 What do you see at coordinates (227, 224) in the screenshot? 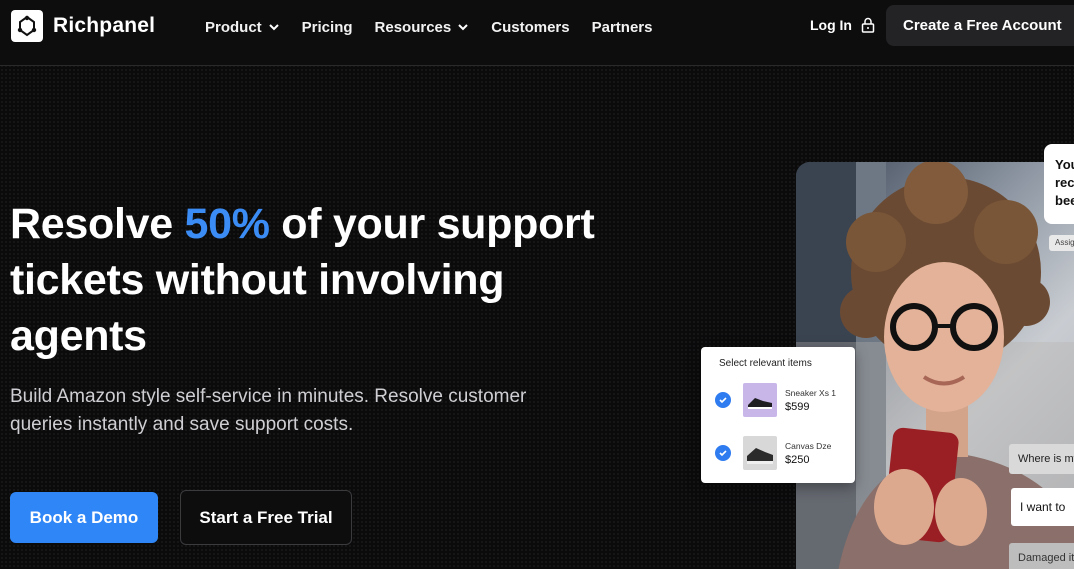
I see `headline-accent: 50%` at bounding box center [227, 224].